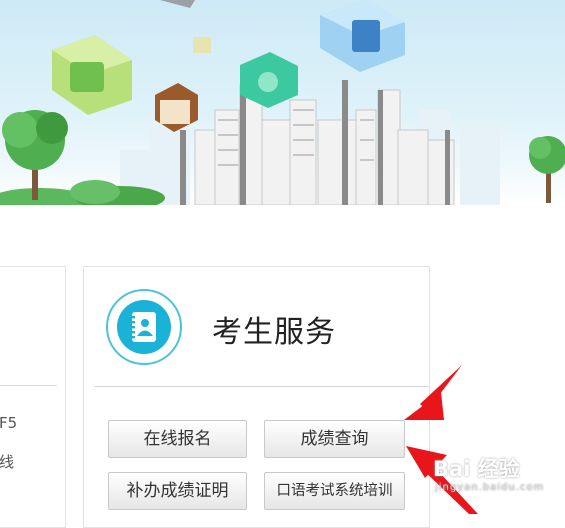 Image resolution: width=565 pixels, height=528 pixels. Describe the element at coordinates (362, 36) in the screenshot. I see `floating-cube-blue-icon` at that location.